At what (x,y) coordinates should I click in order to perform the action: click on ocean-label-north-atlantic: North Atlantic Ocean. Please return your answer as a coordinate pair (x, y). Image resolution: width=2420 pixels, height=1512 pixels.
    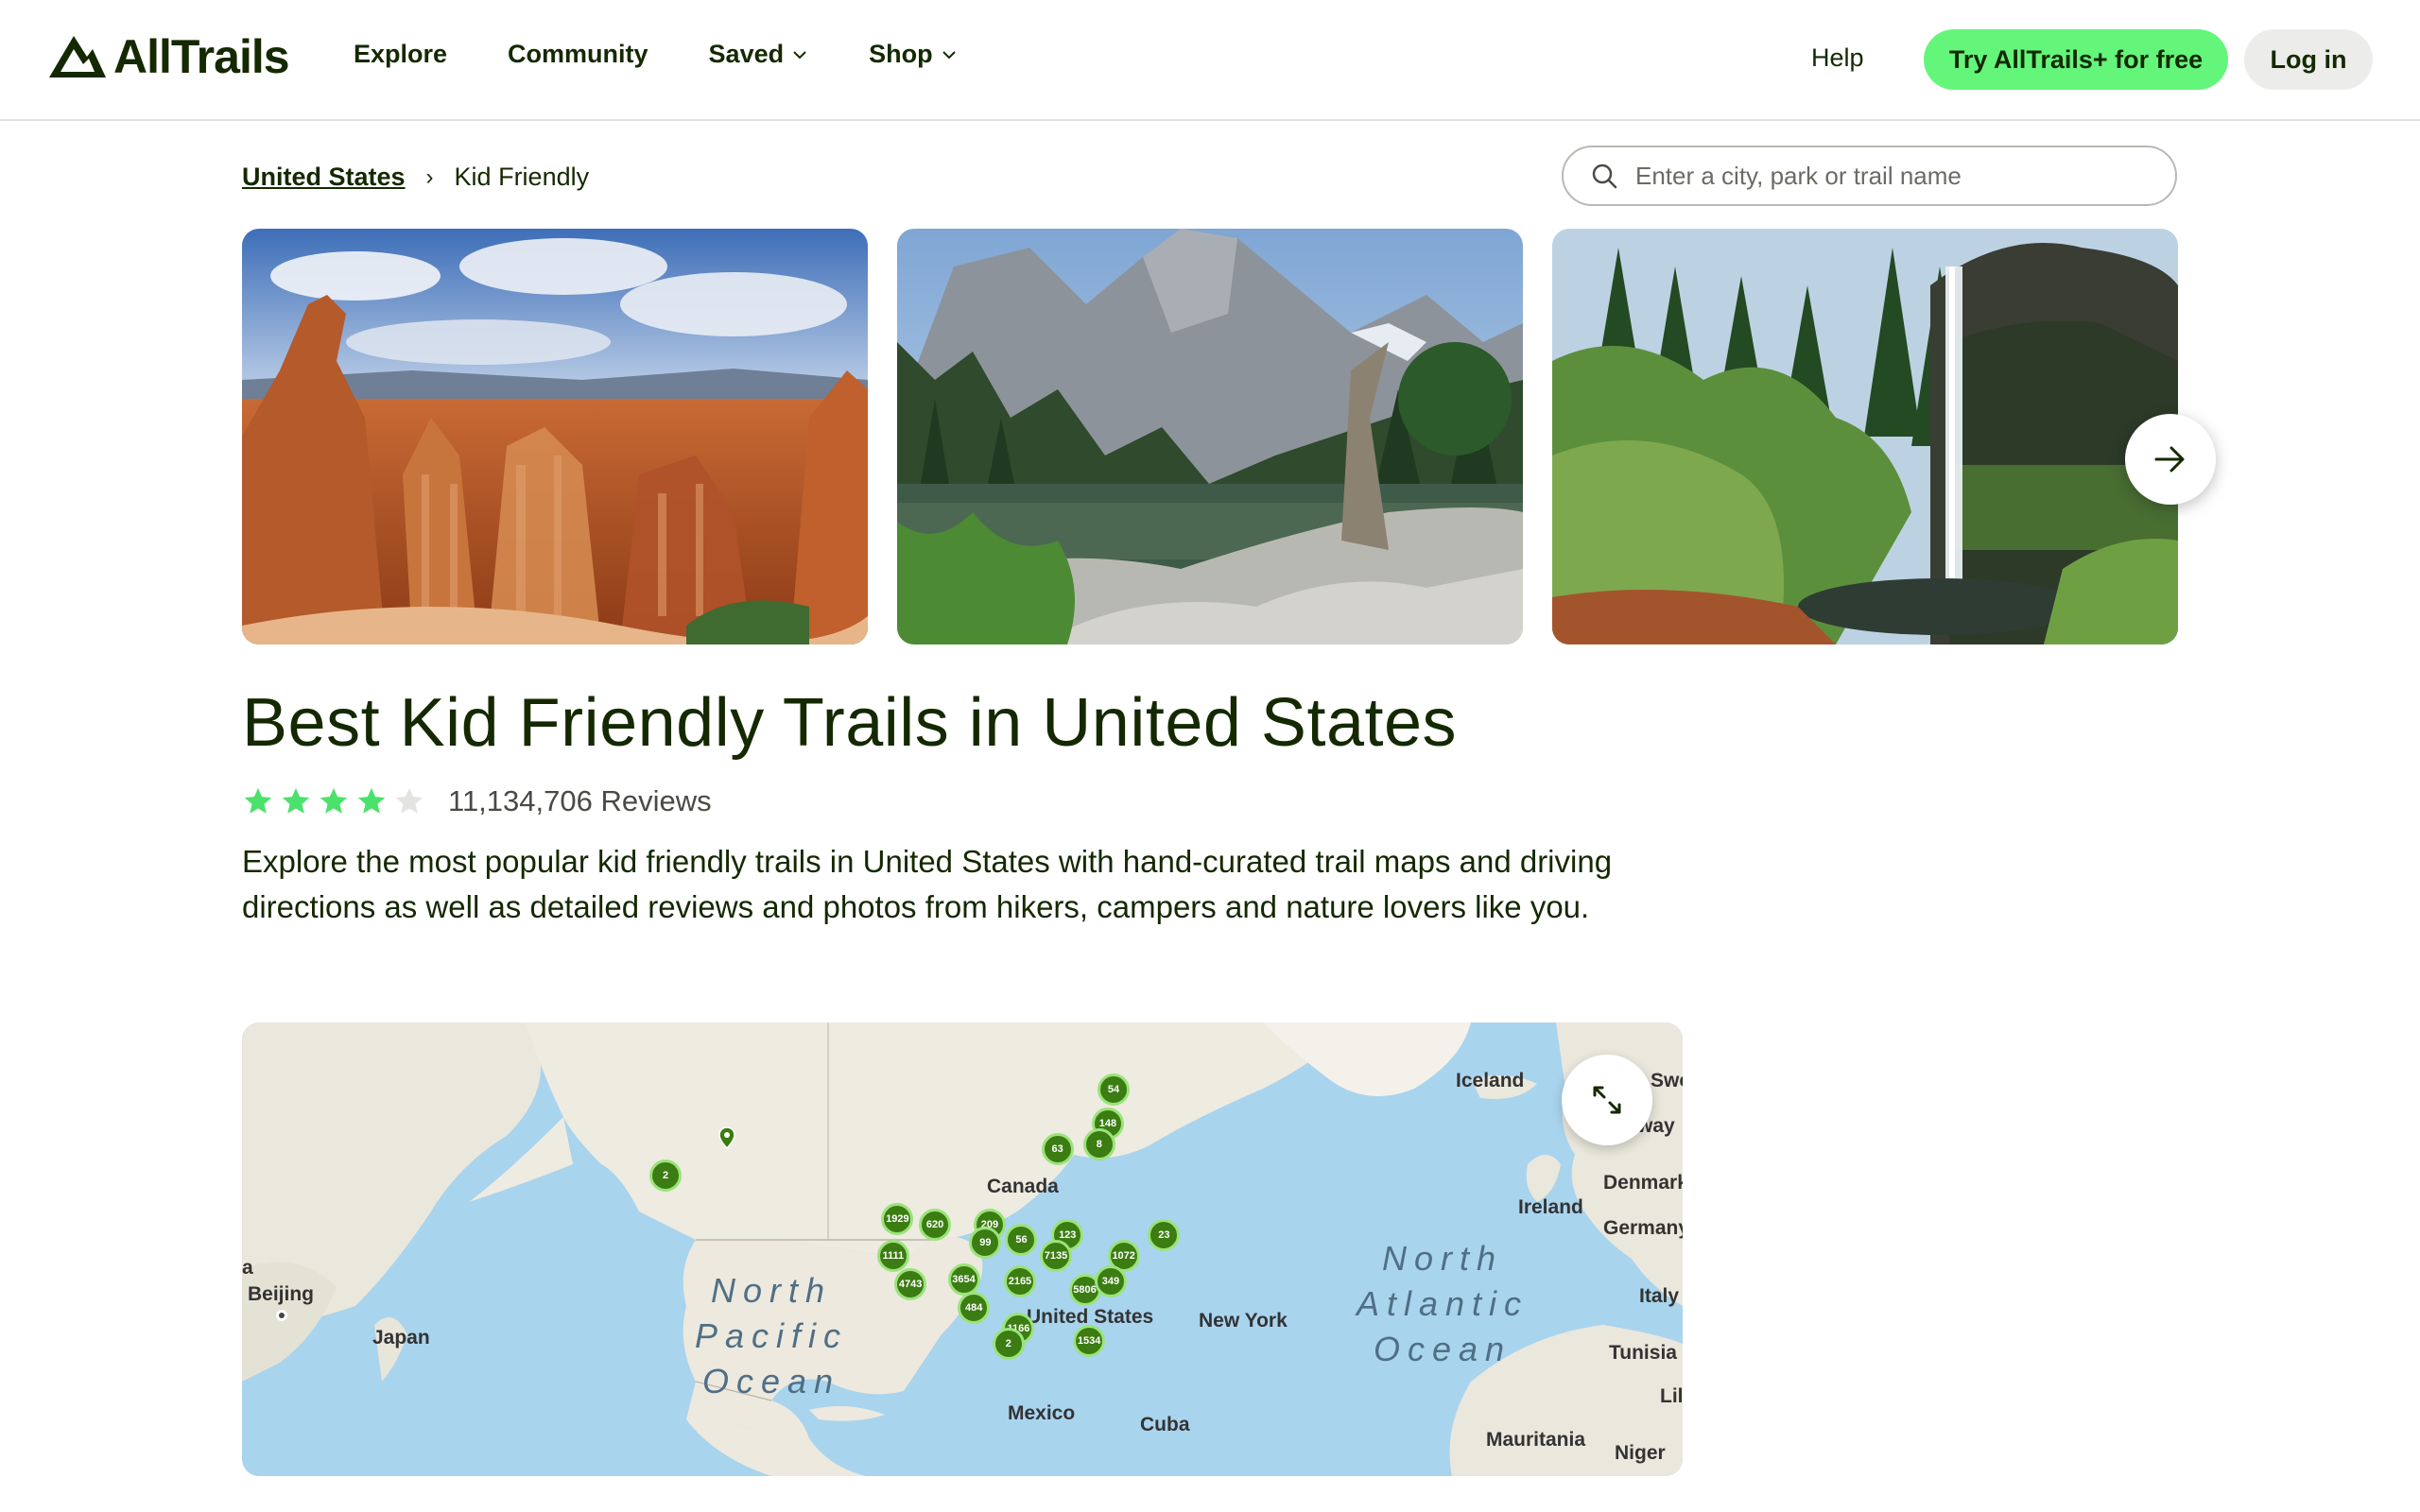
    Looking at the image, I should click on (1442, 1304).